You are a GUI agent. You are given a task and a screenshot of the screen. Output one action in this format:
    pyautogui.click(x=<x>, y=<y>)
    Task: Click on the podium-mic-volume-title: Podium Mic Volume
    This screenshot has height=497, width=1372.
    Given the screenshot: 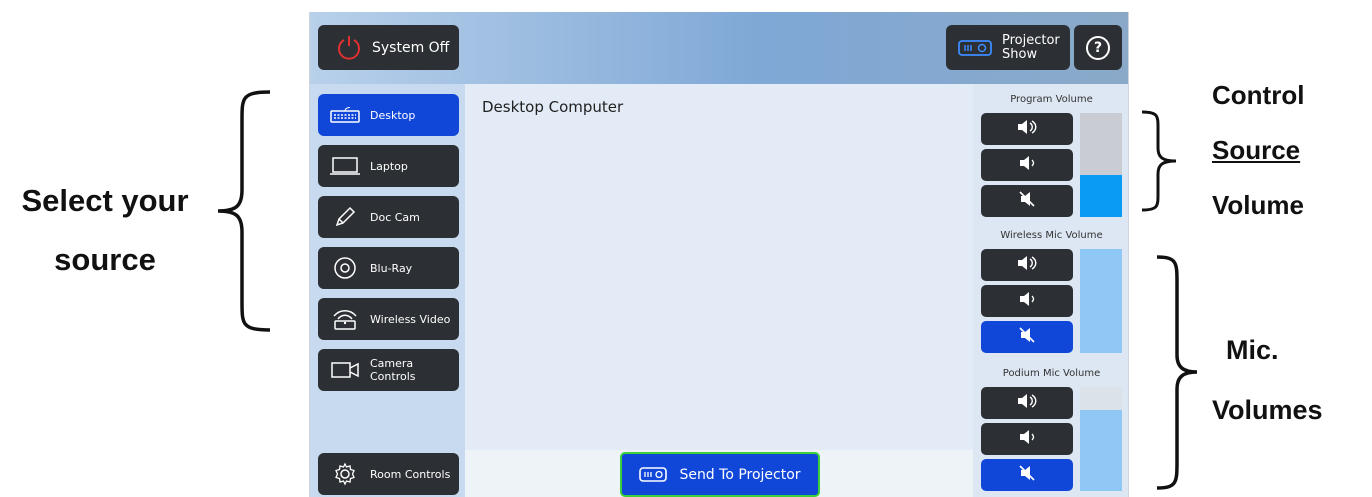 What is the action you would take?
    pyautogui.click(x=1051, y=373)
    